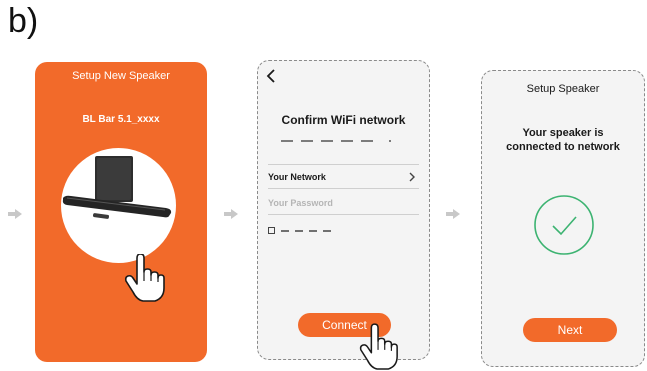 The height and width of the screenshot is (371, 647). What do you see at coordinates (343, 120) in the screenshot?
I see `screen-title: Confirm WiFi network` at bounding box center [343, 120].